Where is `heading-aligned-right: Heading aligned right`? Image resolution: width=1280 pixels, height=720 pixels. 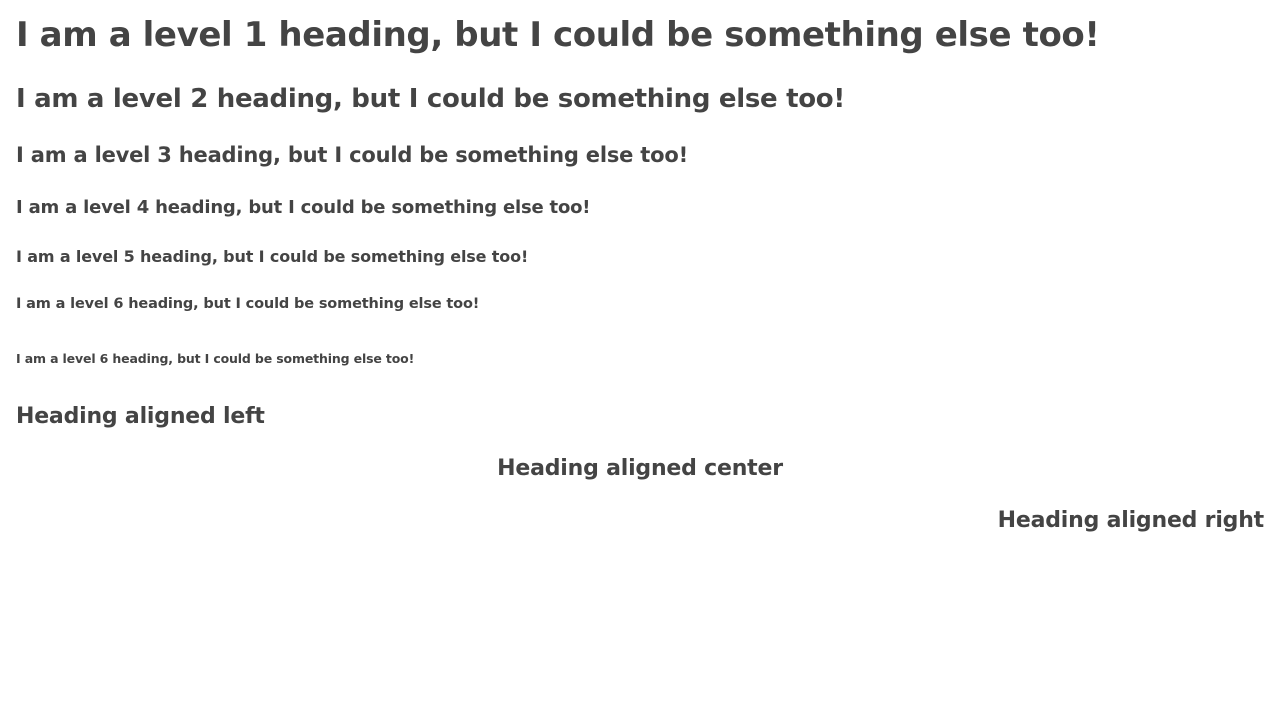 heading-aligned-right: Heading aligned right is located at coordinates (1131, 520).